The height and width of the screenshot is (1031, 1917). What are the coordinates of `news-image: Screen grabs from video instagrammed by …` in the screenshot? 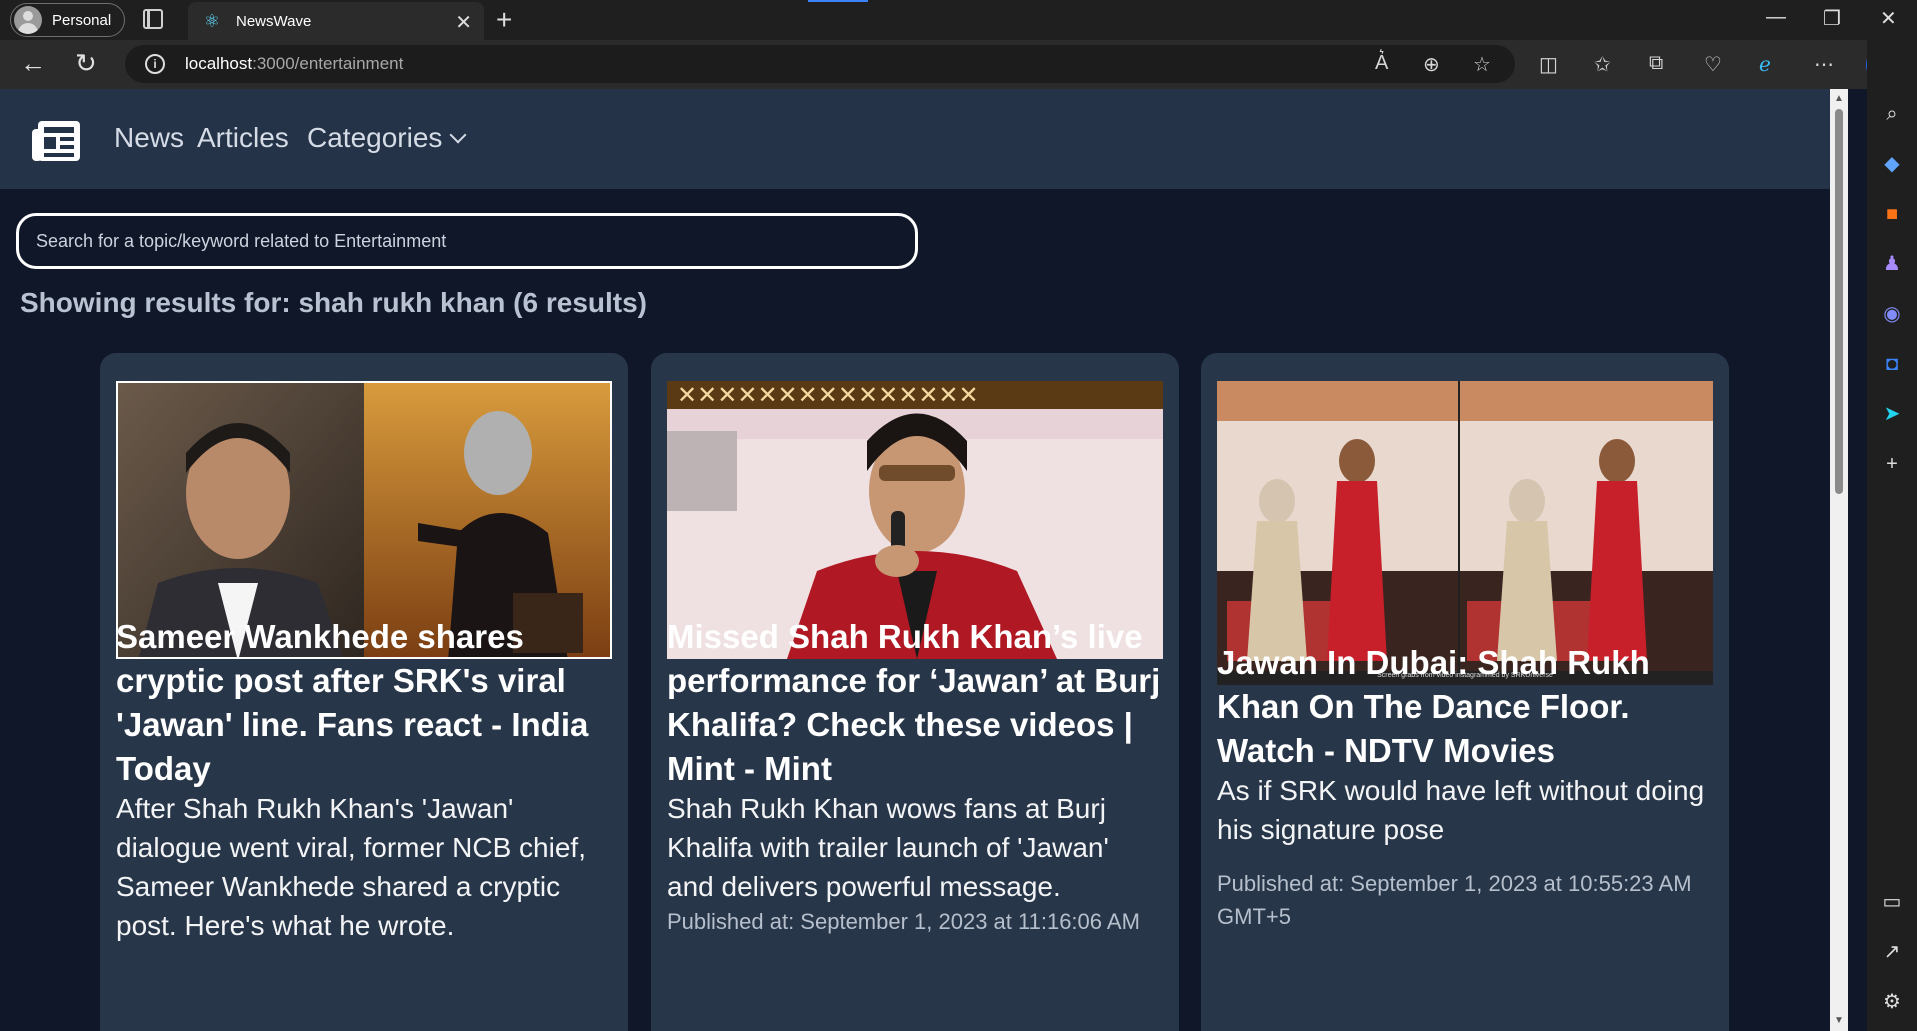 It's located at (1465, 533).